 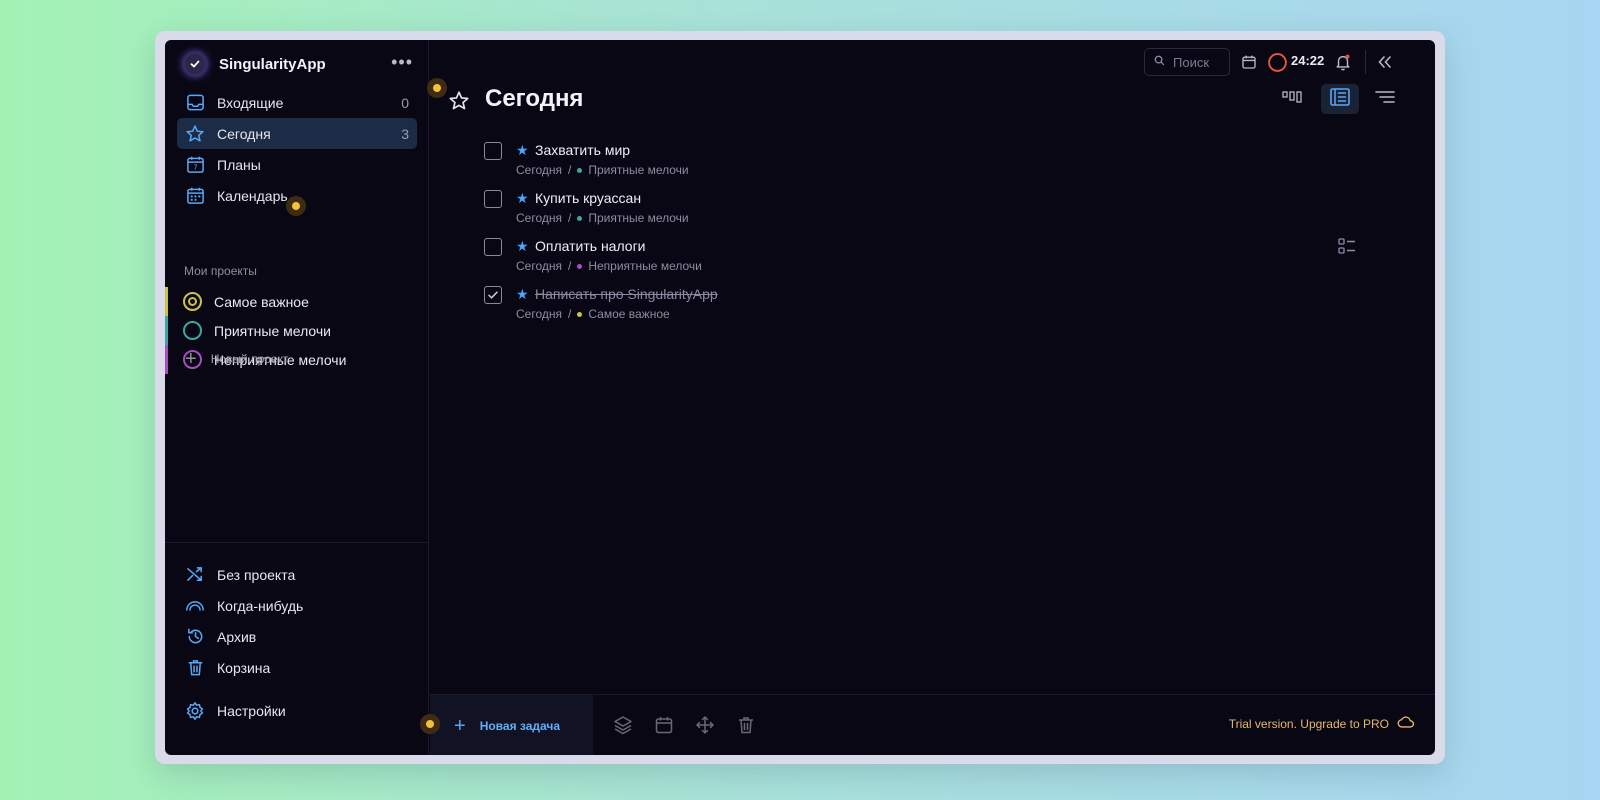 I want to click on move-arrows-icon, so click(x=705, y=725).